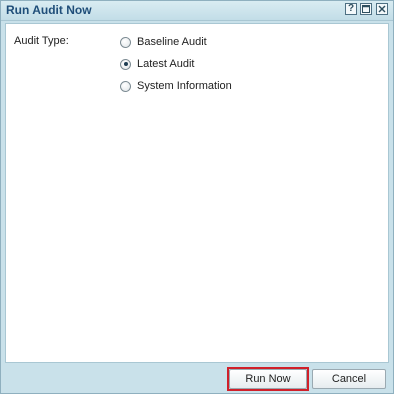 The height and width of the screenshot is (394, 394). Describe the element at coordinates (125, 64) in the screenshot. I see `radio-button-checked` at that location.